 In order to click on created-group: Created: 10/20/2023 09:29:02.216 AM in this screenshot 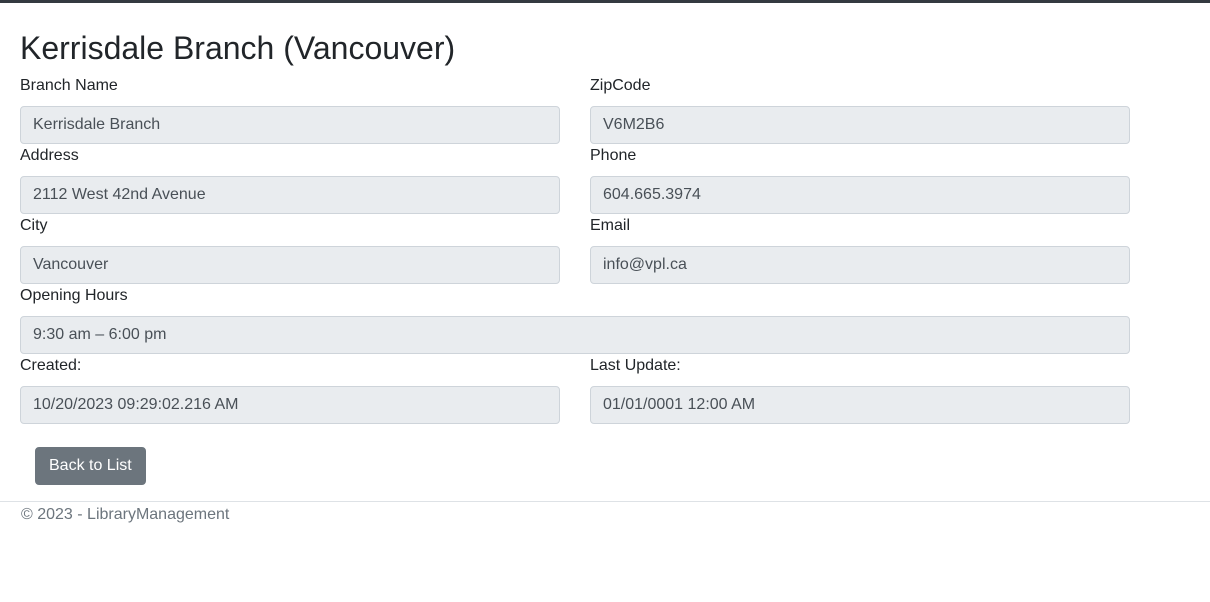, I will do `click(290, 390)`.